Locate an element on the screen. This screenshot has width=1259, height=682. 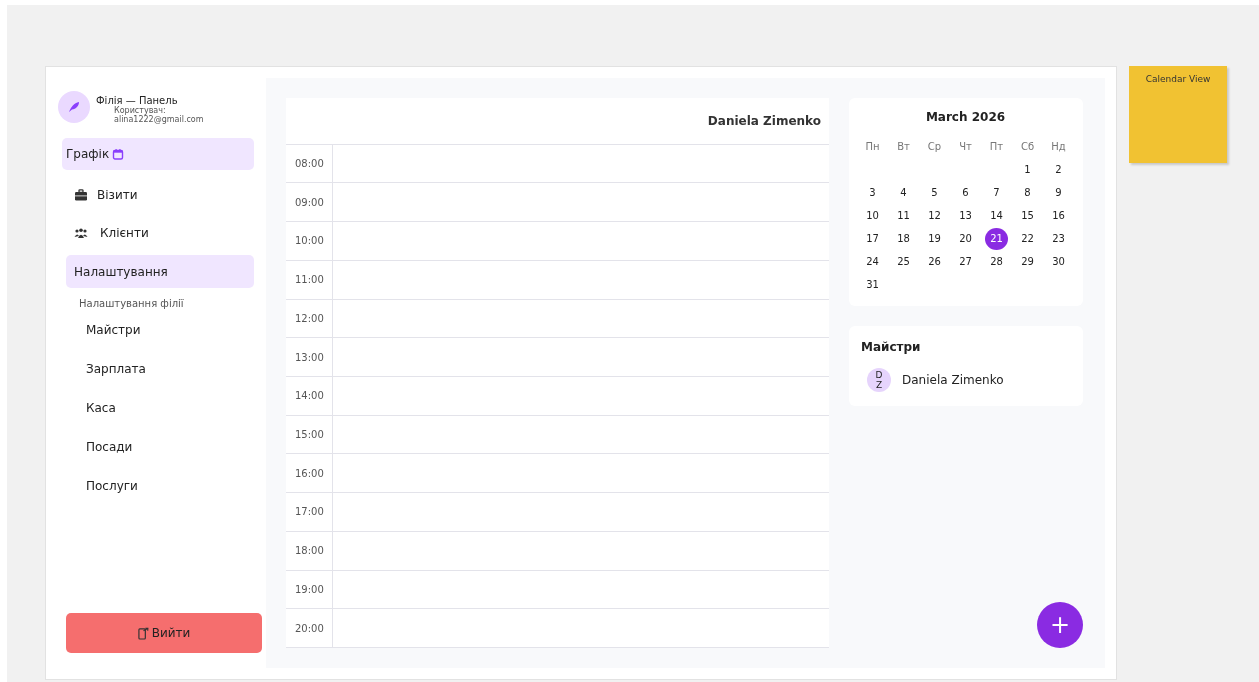
calendar-day: 5 is located at coordinates (934, 192).